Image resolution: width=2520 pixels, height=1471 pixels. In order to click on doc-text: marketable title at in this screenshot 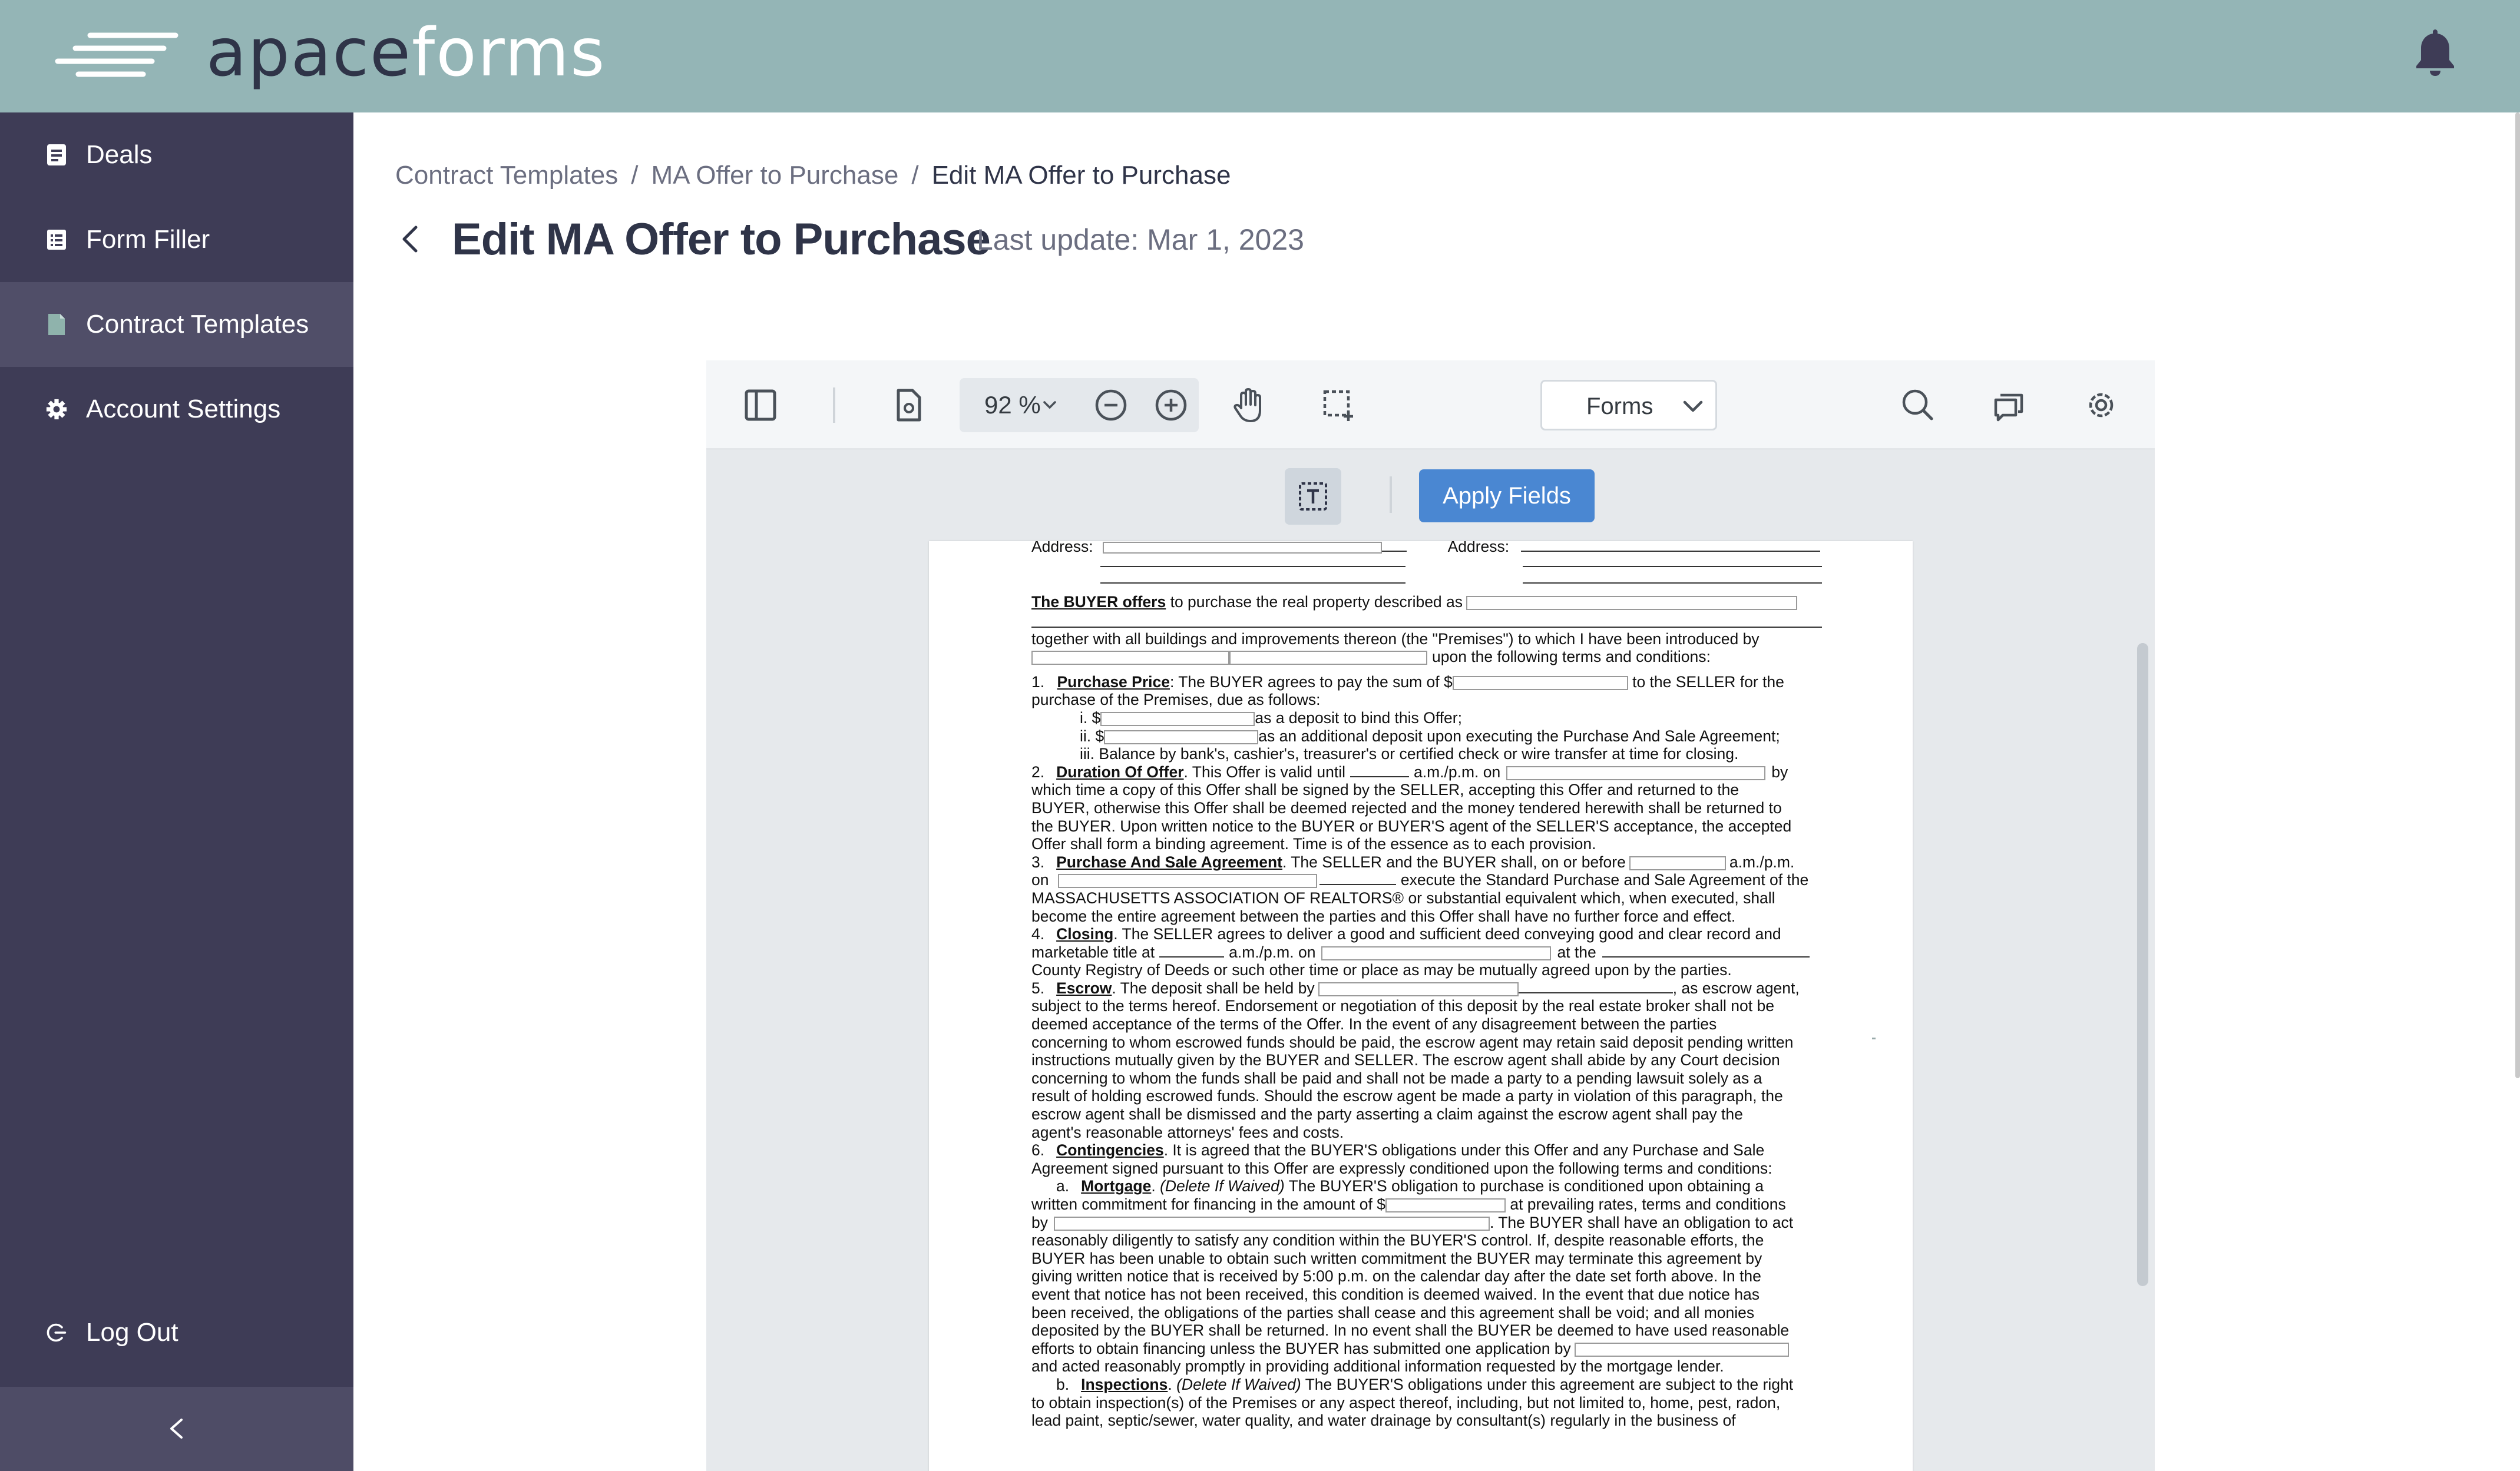, I will do `click(1093, 952)`.